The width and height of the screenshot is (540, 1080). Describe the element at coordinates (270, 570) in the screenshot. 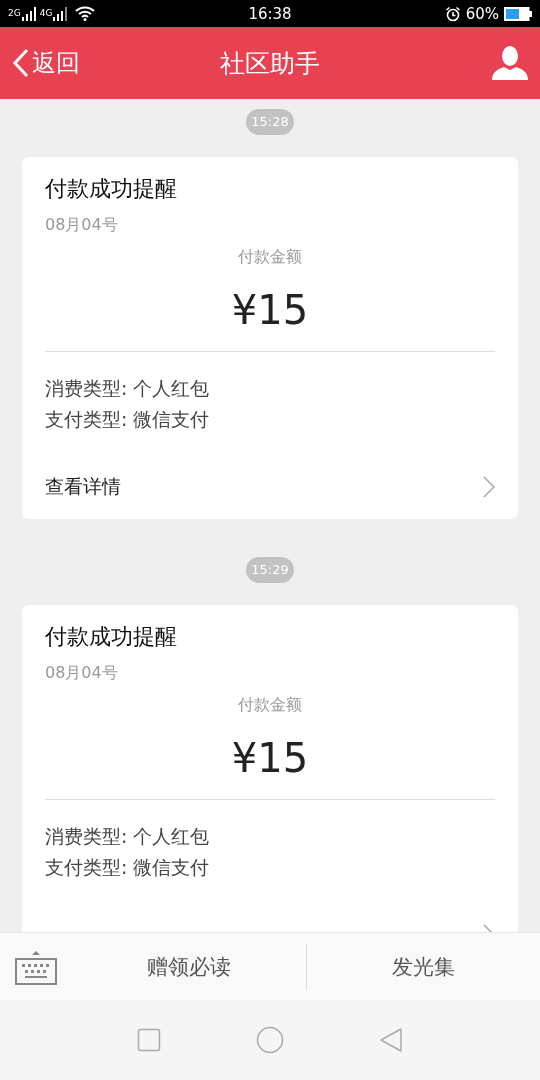

I see `message-time: 15:29` at that location.